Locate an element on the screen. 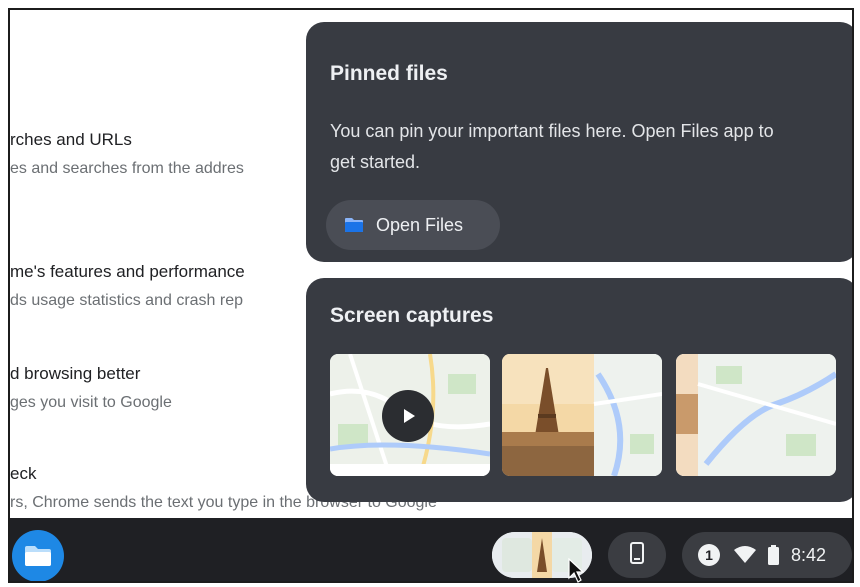 This screenshot has height=587, width=860. status-area: 1 8:42 is located at coordinates (767, 555).